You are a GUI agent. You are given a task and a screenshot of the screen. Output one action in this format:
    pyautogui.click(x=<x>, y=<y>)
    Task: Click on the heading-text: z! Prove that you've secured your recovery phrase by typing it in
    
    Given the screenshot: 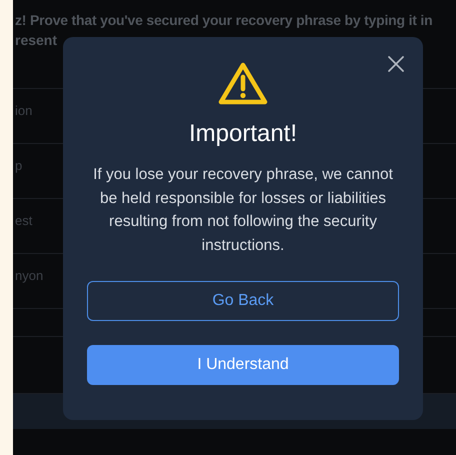 What is the action you would take?
    pyautogui.click(x=223, y=20)
    